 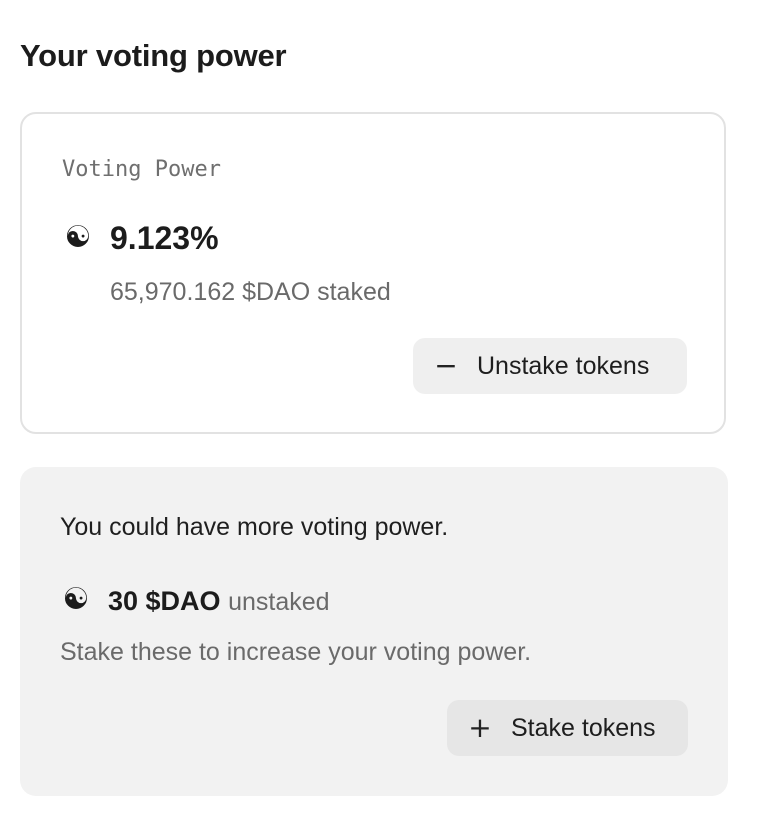 I want to click on stake-tokens-label: Stake tokens, so click(x=583, y=727).